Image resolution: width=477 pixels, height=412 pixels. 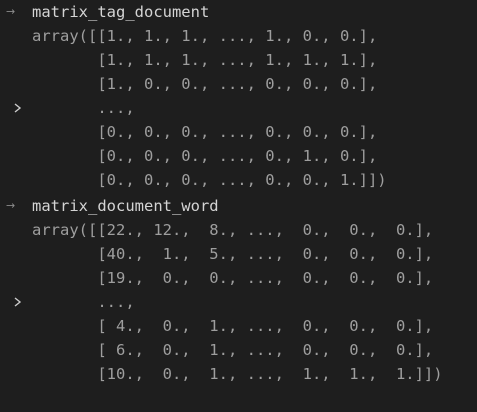 What do you see at coordinates (205, 156) in the screenshot?
I see `output-line: [0., 0., 0., ..., 0., 1., 0.],` at bounding box center [205, 156].